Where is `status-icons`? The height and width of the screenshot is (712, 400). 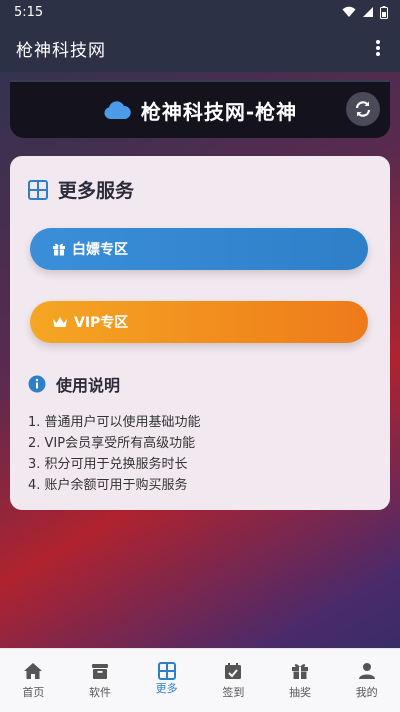 status-icons is located at coordinates (365, 12).